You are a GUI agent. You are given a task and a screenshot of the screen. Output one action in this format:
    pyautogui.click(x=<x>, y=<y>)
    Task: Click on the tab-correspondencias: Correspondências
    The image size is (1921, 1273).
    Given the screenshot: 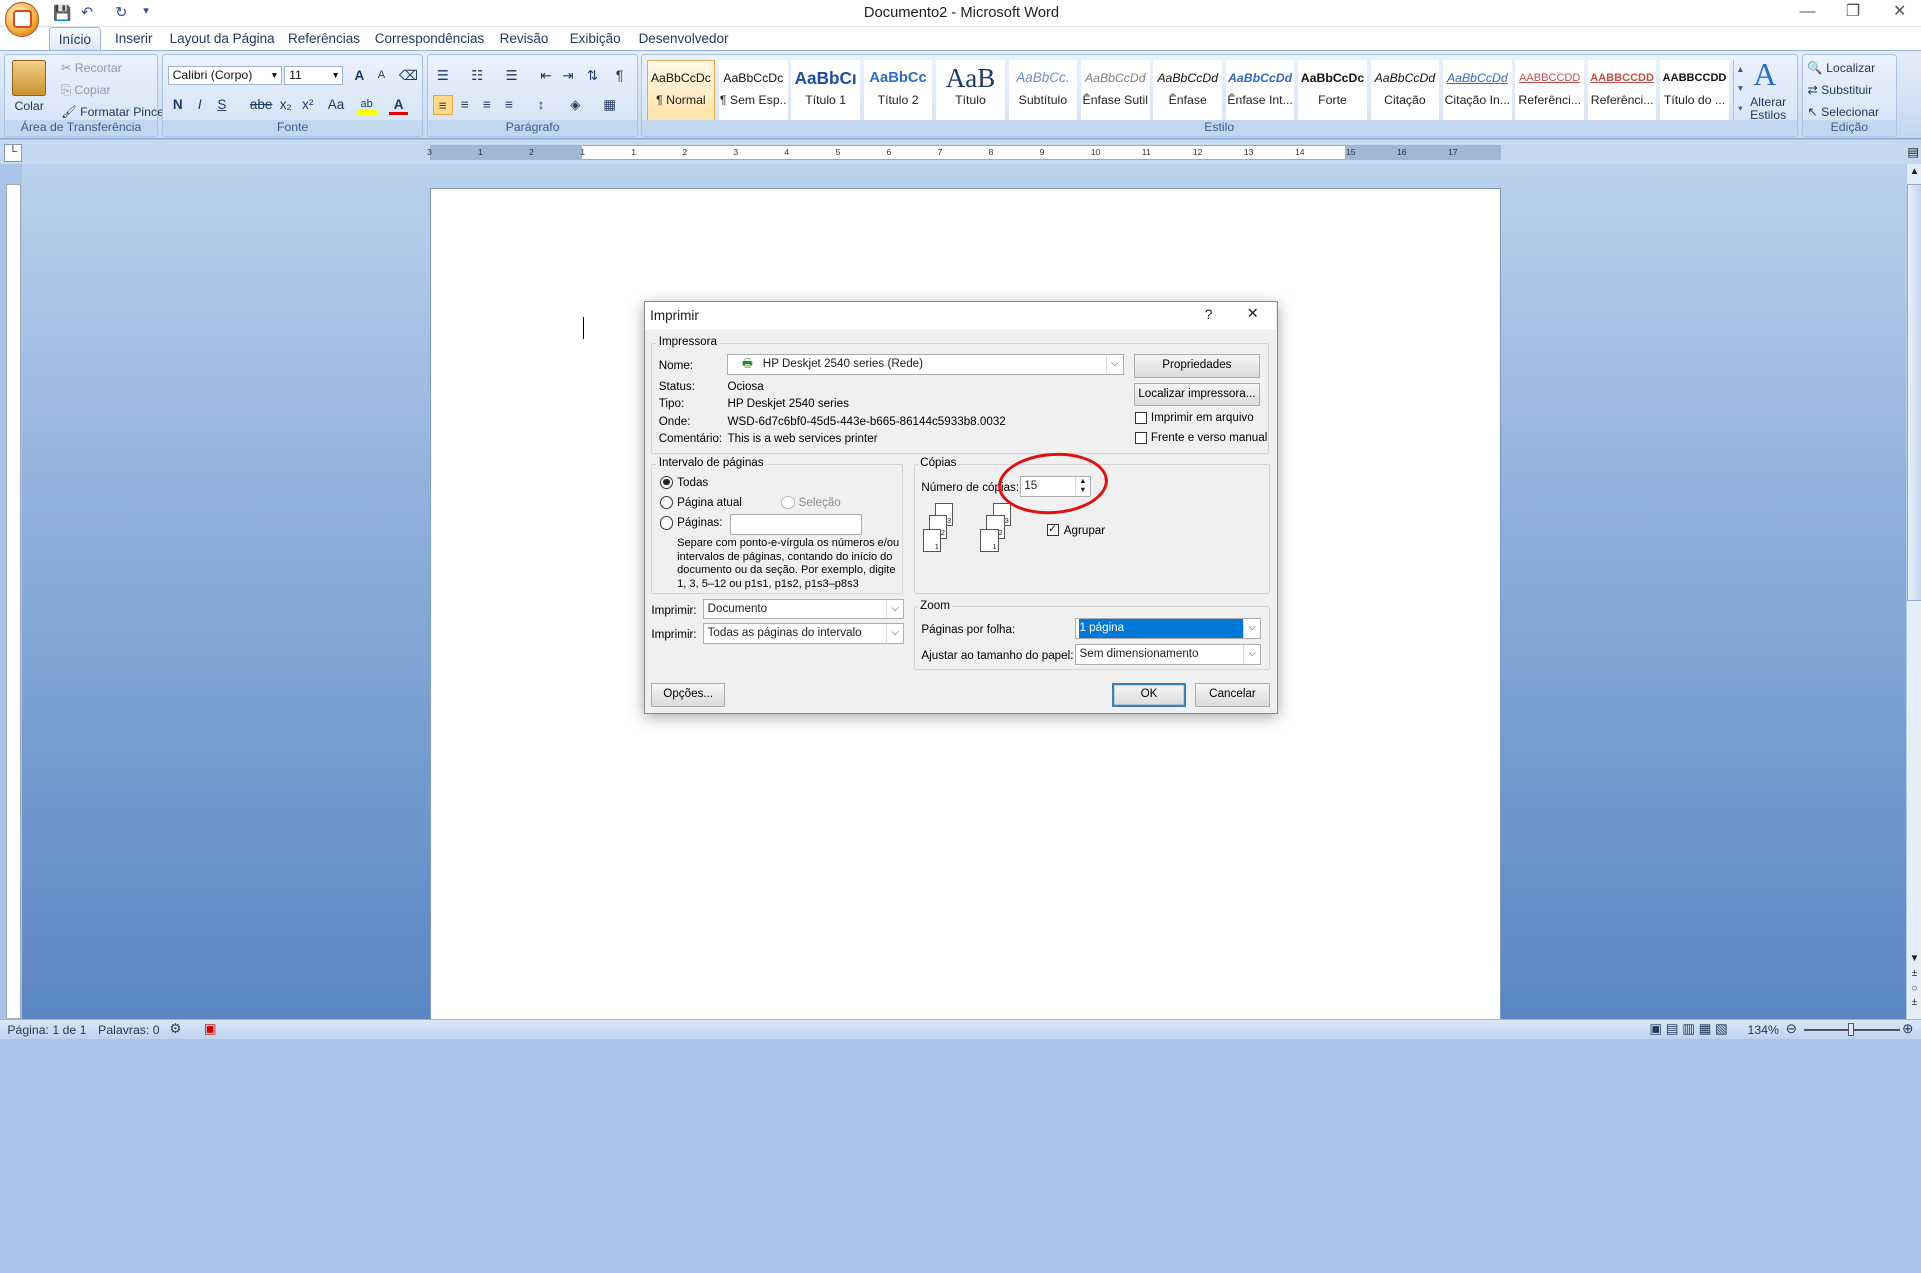 What is the action you would take?
    pyautogui.click(x=429, y=39)
    